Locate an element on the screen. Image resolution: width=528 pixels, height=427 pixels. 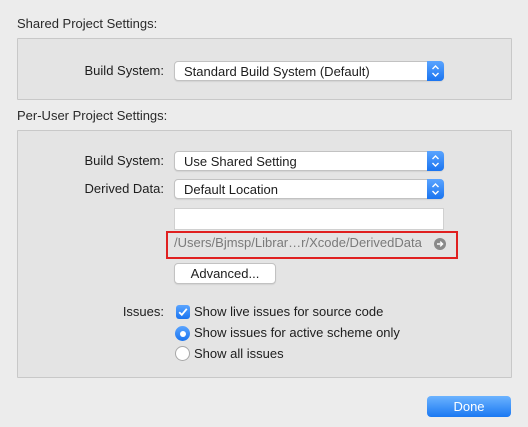
shared-build-system-label: Build System: is located at coordinates (124, 70).